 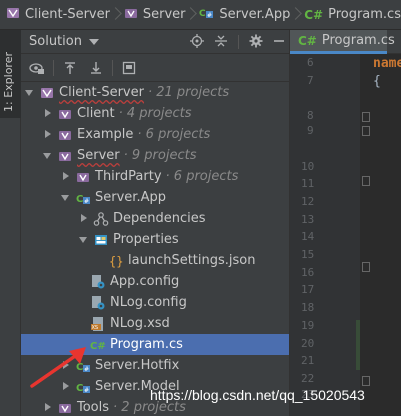 I want to click on xsd-file-icon: XS, so click(x=98, y=324).